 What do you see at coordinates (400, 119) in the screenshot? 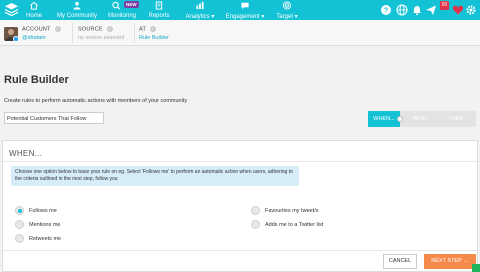
I see `step-progress-dot` at bounding box center [400, 119].